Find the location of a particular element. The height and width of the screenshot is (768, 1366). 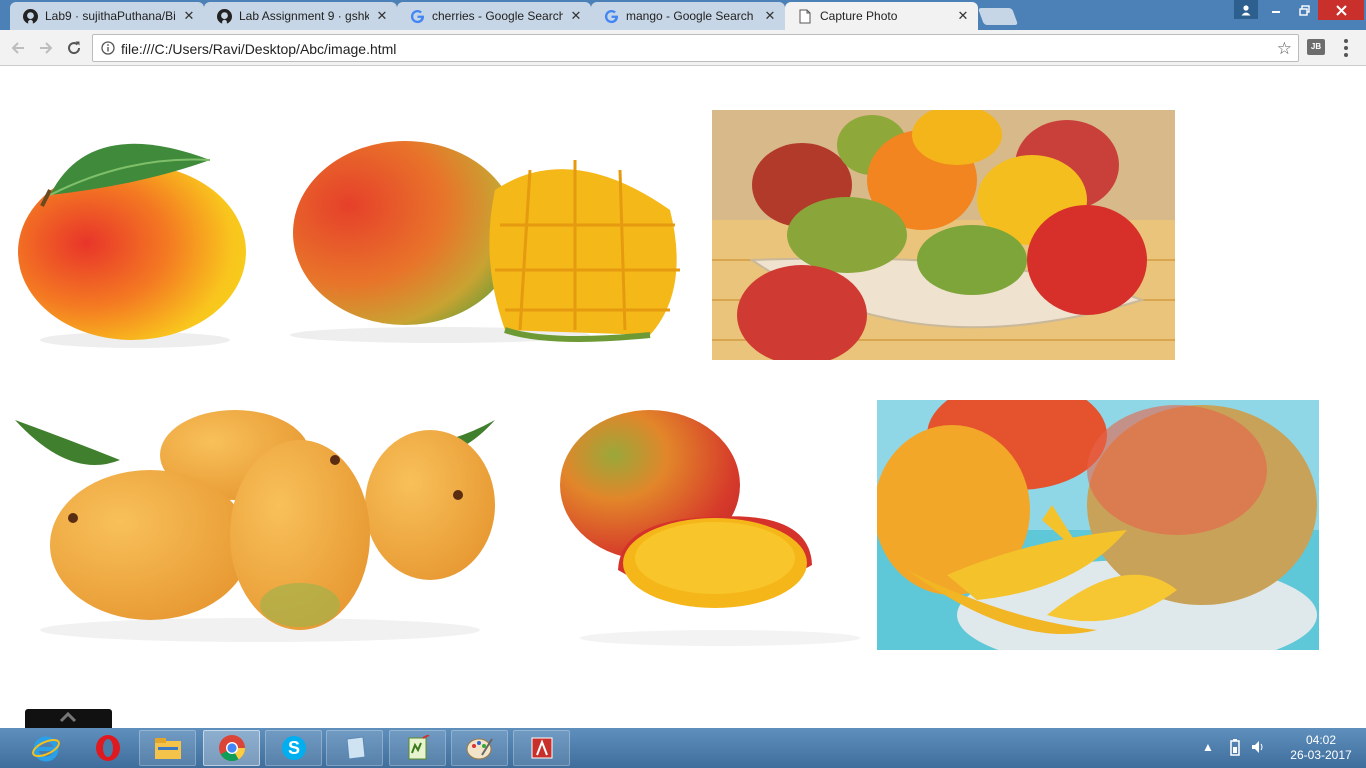

minimize-button is located at coordinates (1276, 10).